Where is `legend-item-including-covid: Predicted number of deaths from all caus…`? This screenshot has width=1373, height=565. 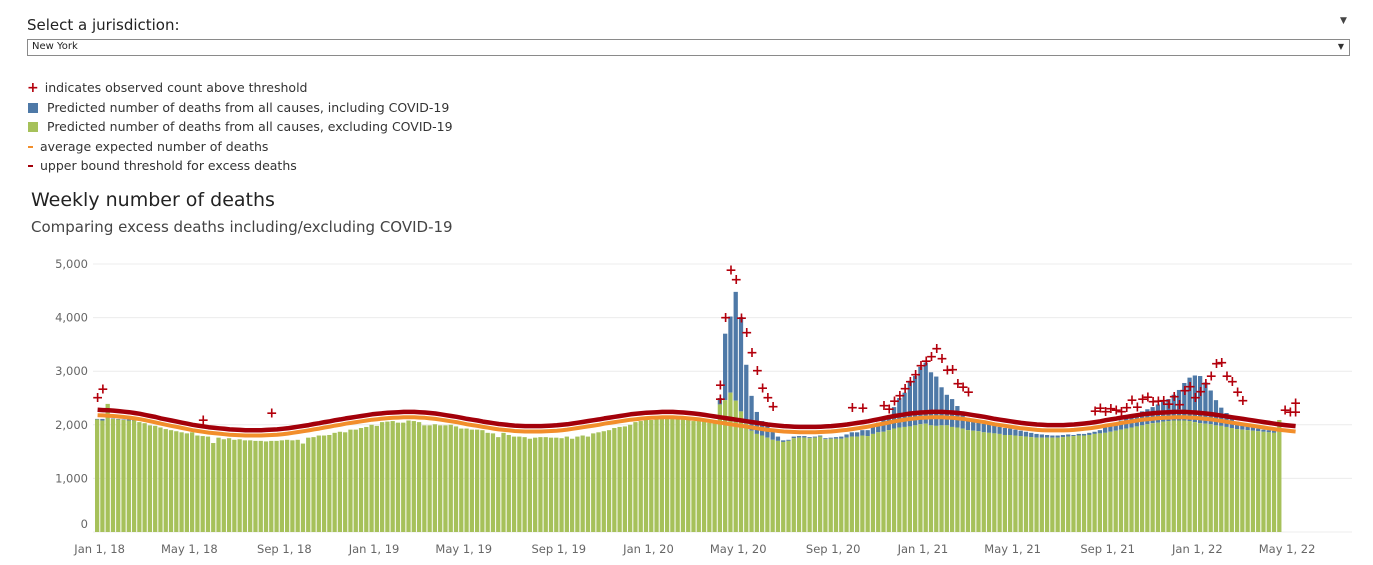 legend-item-including-covid: Predicted number of deaths from all caus… is located at coordinates (240, 110).